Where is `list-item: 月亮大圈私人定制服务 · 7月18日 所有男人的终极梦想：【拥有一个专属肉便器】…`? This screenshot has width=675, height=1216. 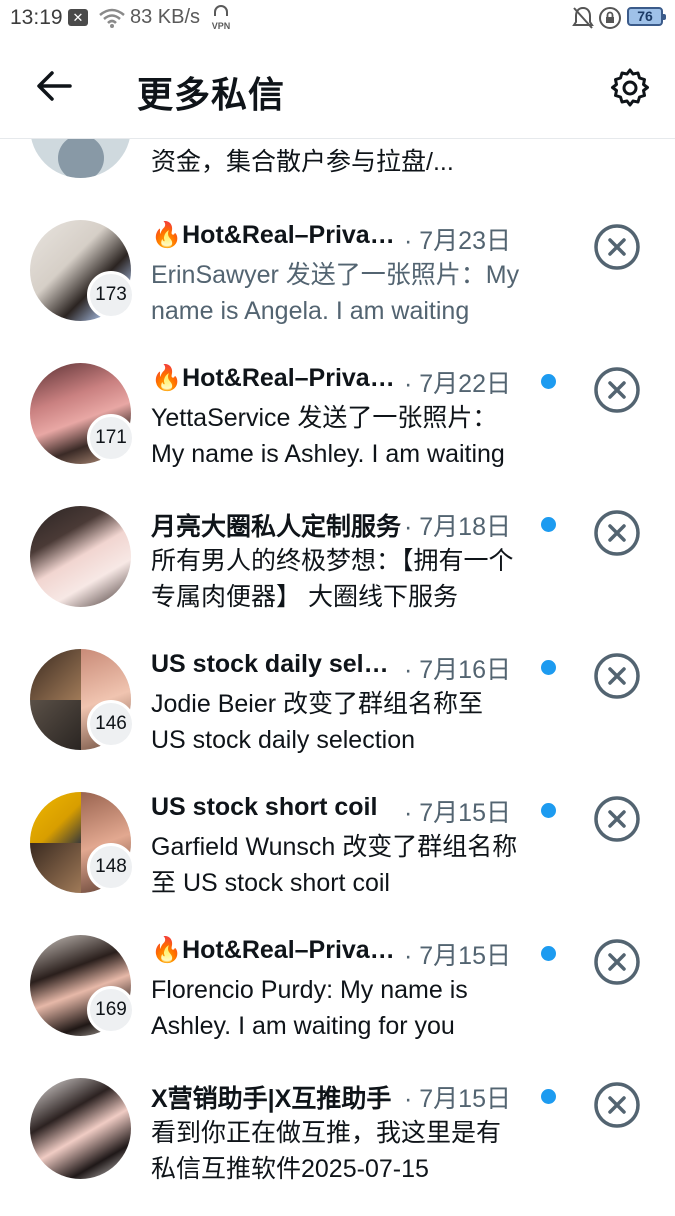 list-item: 月亮大圈私人定制服务 · 7月18日 所有男人的终极梦想：【拥有一个专属肉便器】… is located at coordinates (337, 572).